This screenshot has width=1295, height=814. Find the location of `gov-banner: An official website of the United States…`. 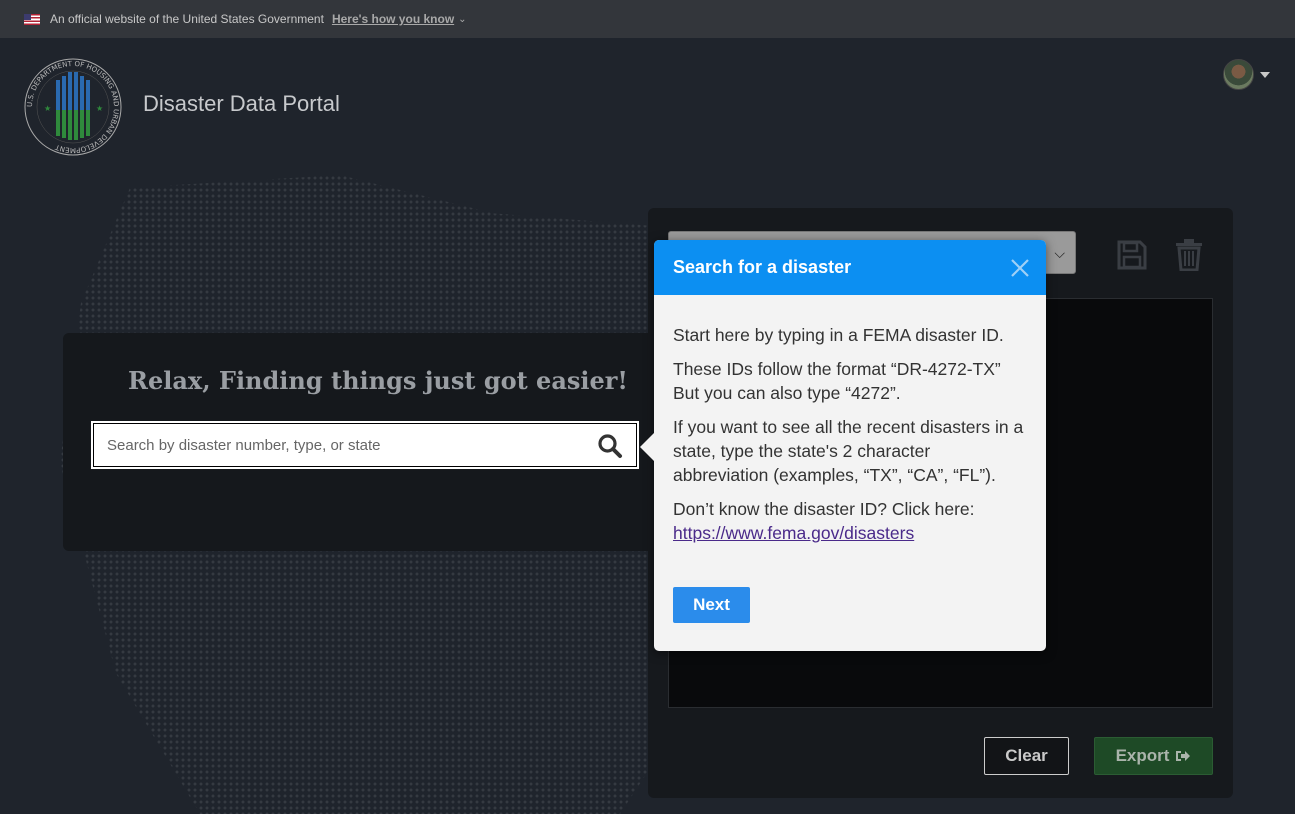

gov-banner: An official website of the United States… is located at coordinates (647, 19).